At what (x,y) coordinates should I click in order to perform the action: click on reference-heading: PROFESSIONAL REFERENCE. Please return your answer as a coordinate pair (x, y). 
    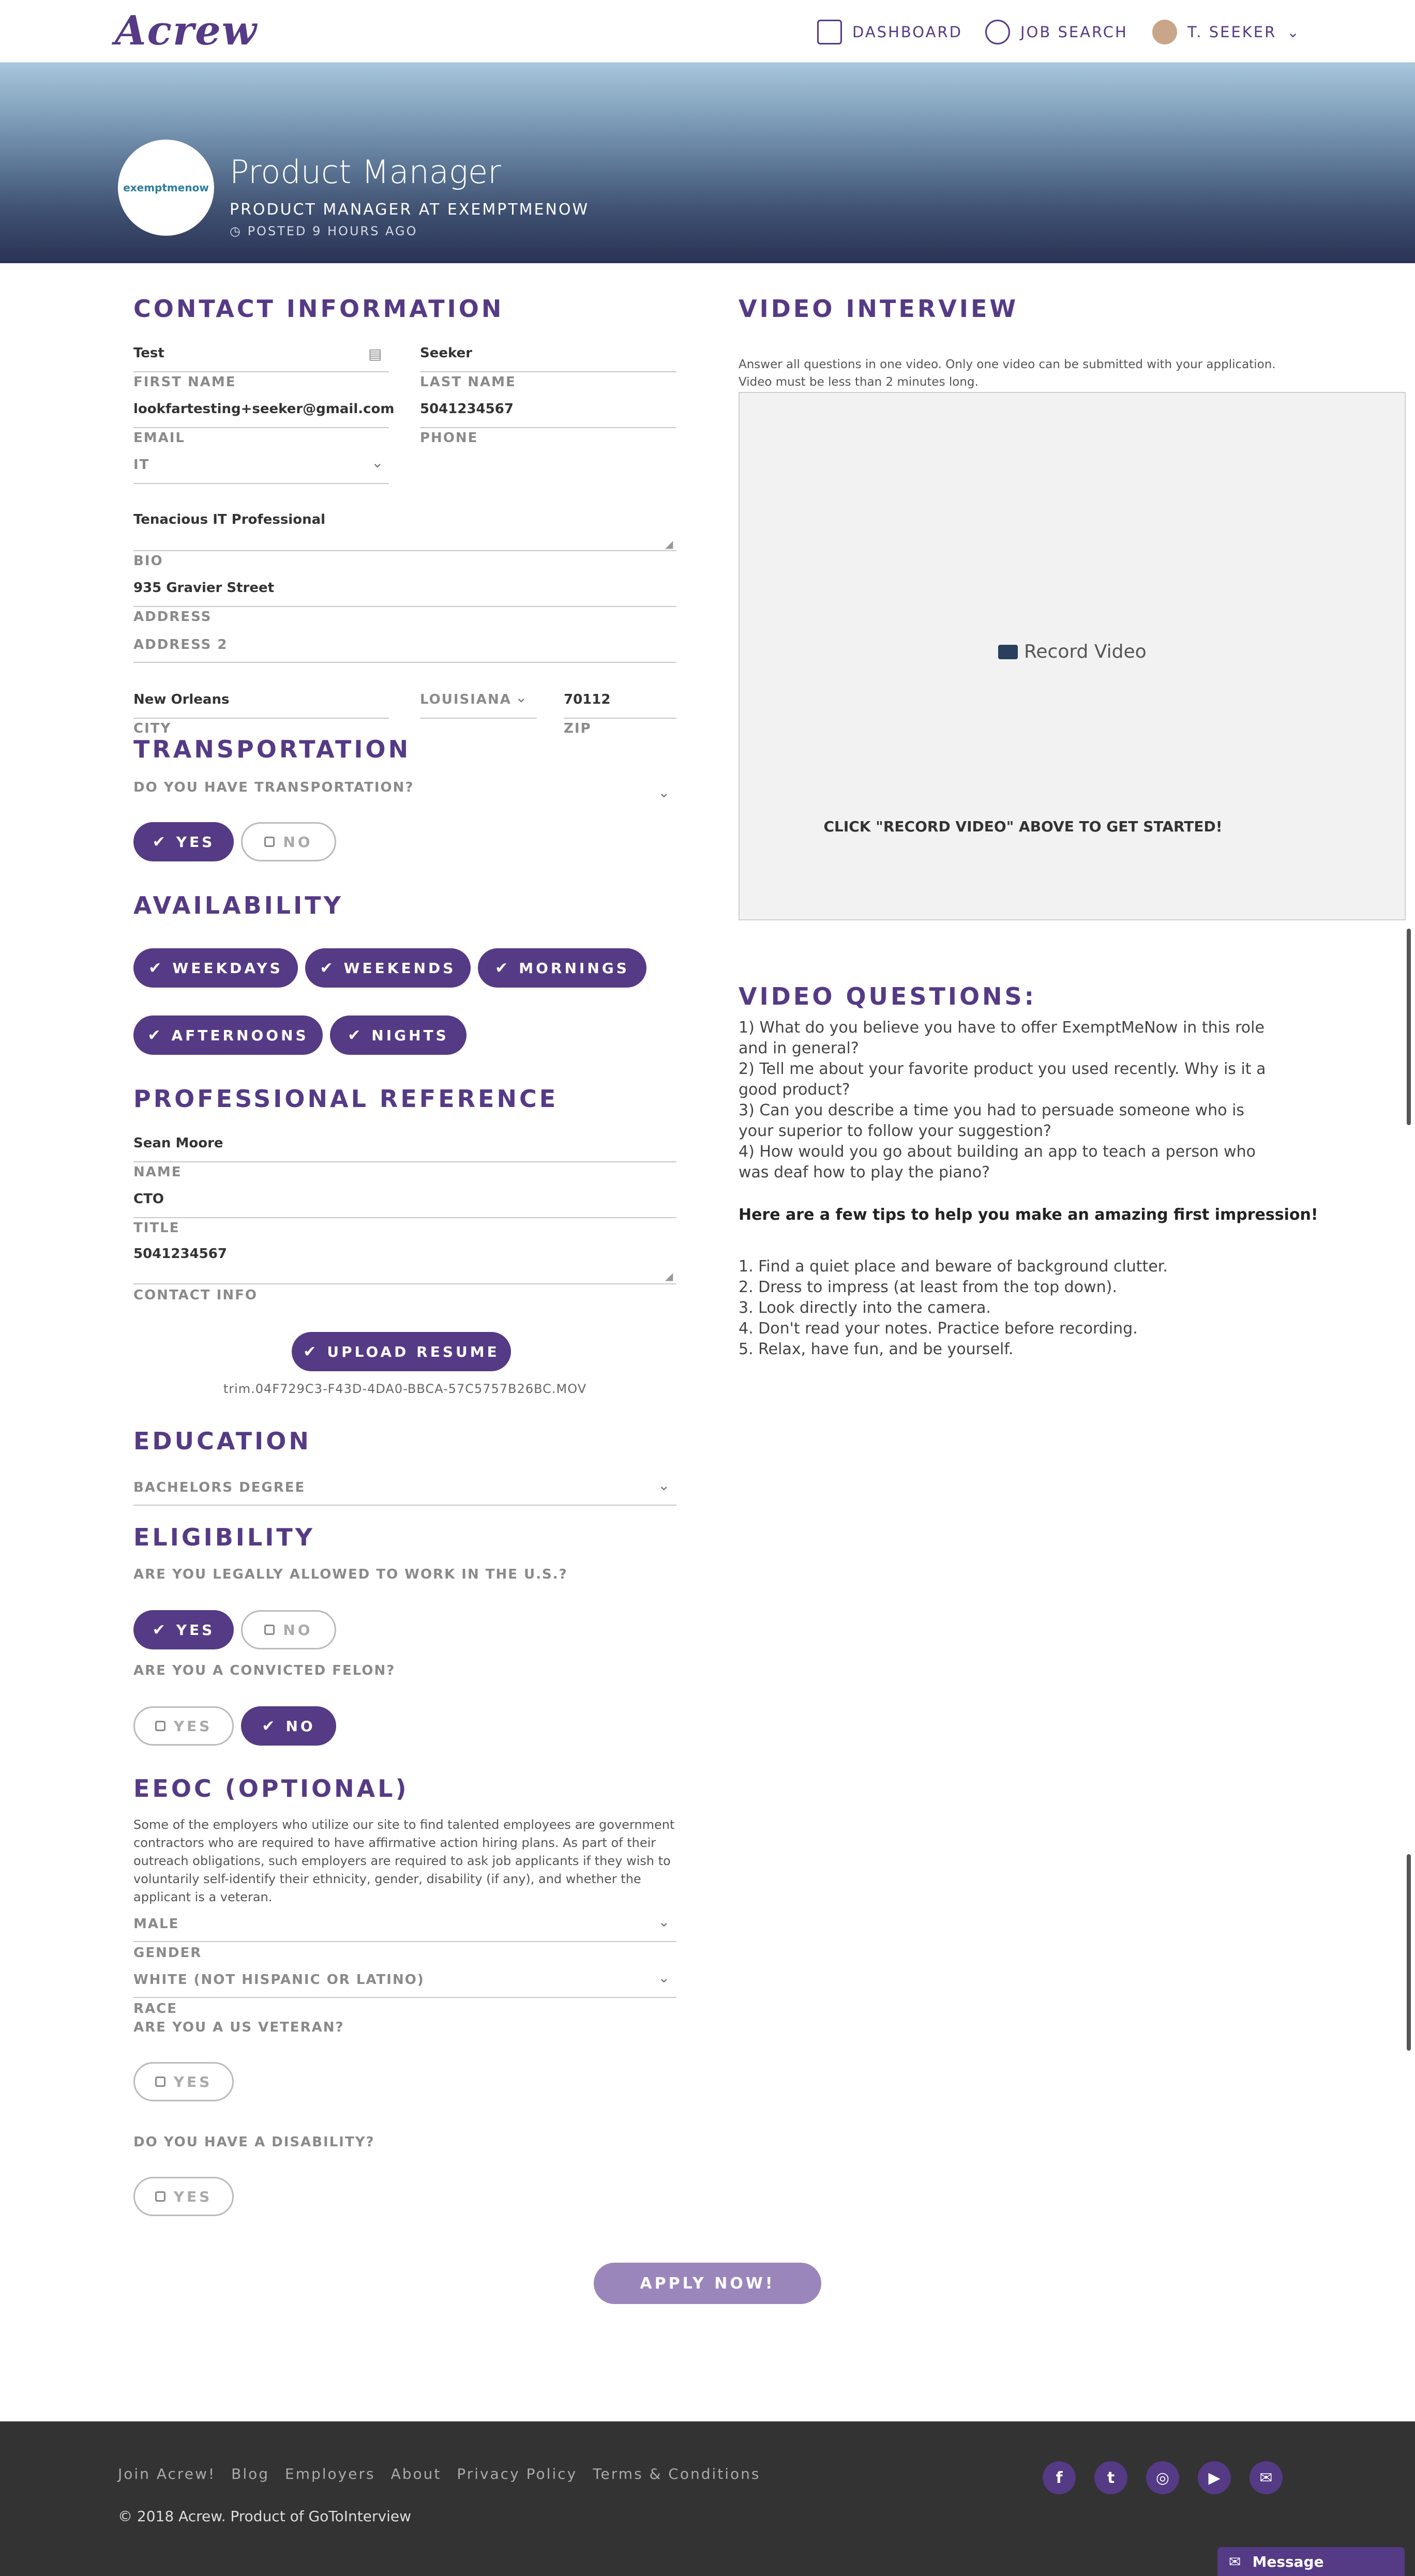
    Looking at the image, I should click on (346, 1099).